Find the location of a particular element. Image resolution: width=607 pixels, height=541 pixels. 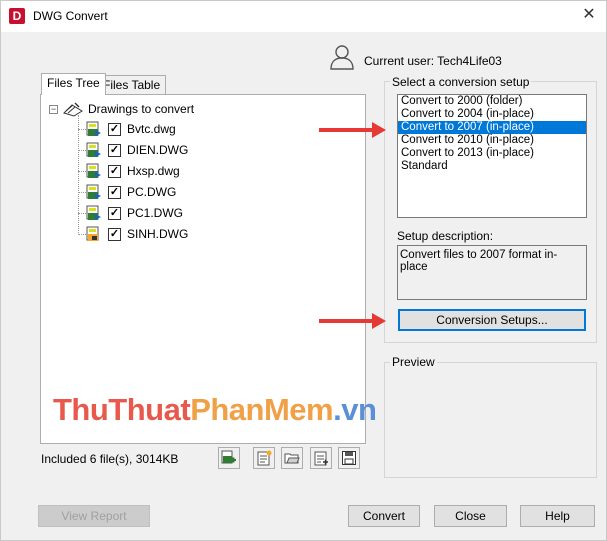

add-file-icon is located at coordinates (228, 457).